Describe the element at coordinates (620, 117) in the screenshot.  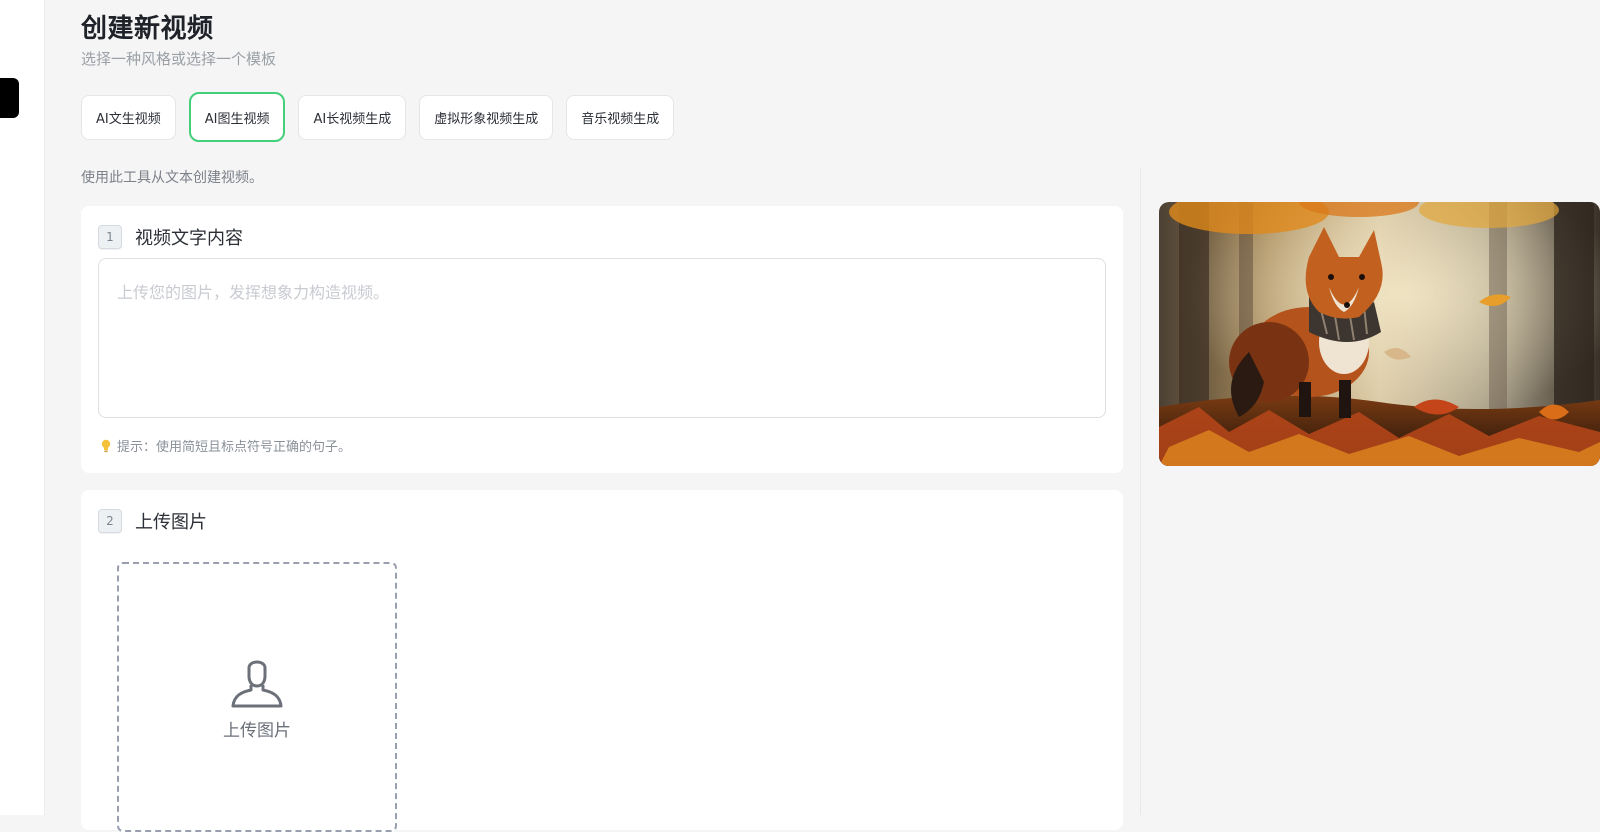
I see `tab-music-video: 音乐视频生成` at that location.